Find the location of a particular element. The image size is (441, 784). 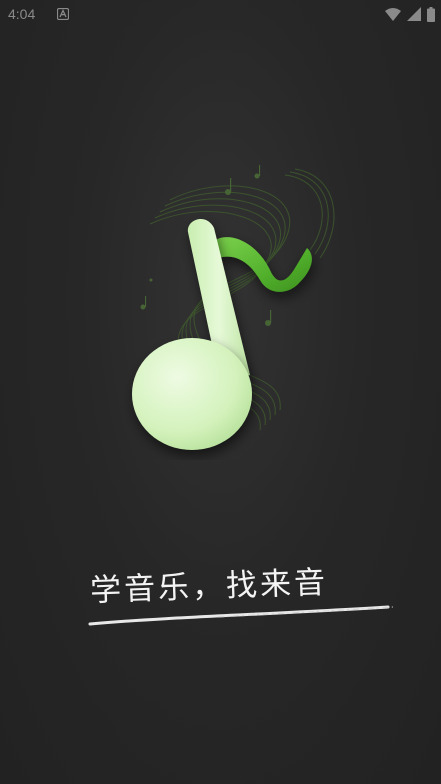

battery-icon is located at coordinates (431, 14).